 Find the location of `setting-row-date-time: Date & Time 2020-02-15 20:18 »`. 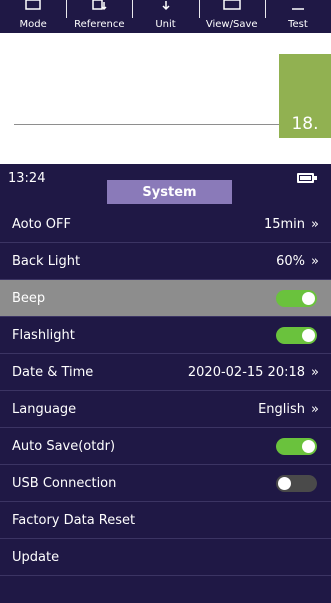

setting-row-date-time: Date & Time 2020-02-15 20:18 » is located at coordinates (165, 372).